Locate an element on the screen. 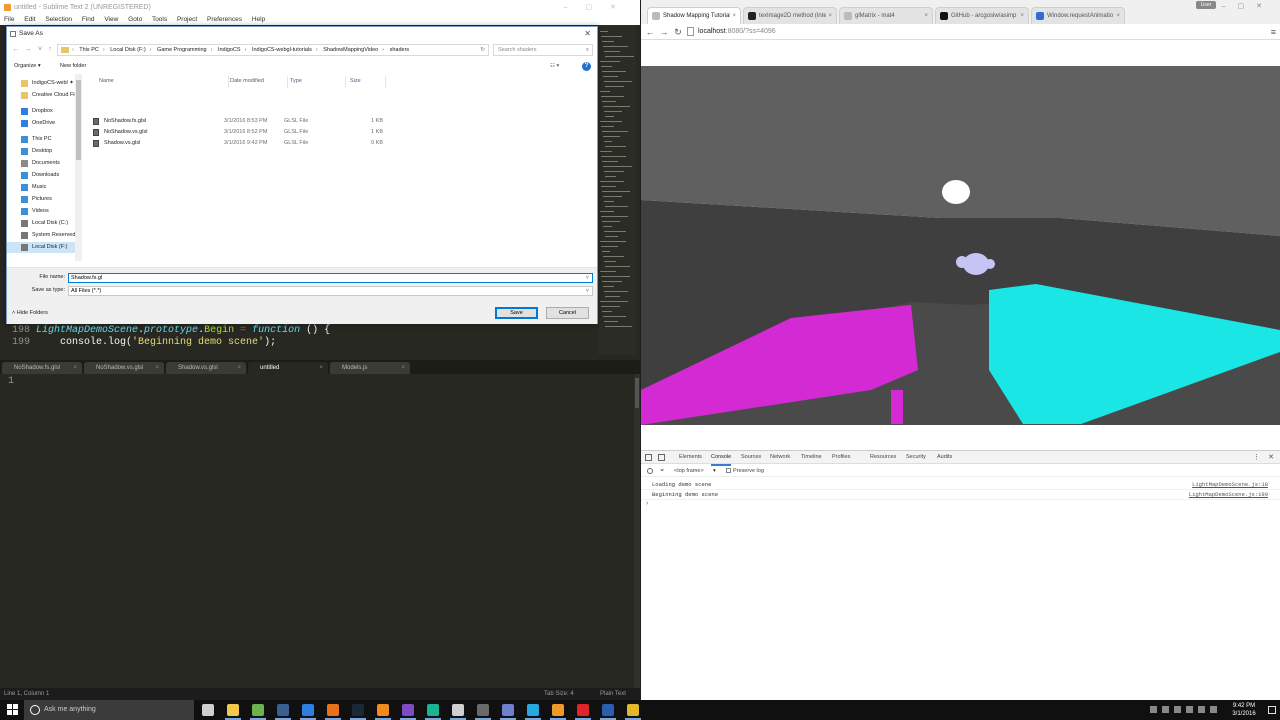  browser-tab: texImage2D method (Inte × is located at coordinates (790, 15).